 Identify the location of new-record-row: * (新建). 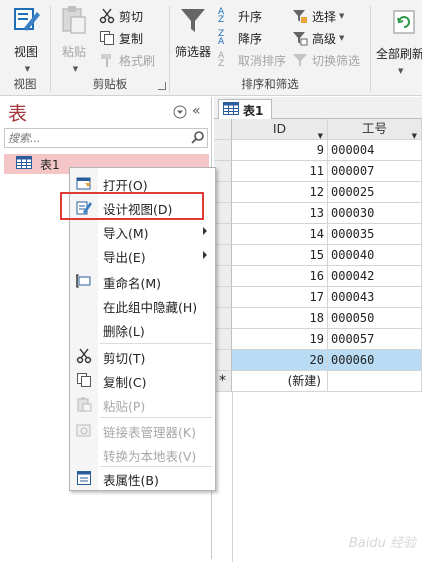
(318, 381).